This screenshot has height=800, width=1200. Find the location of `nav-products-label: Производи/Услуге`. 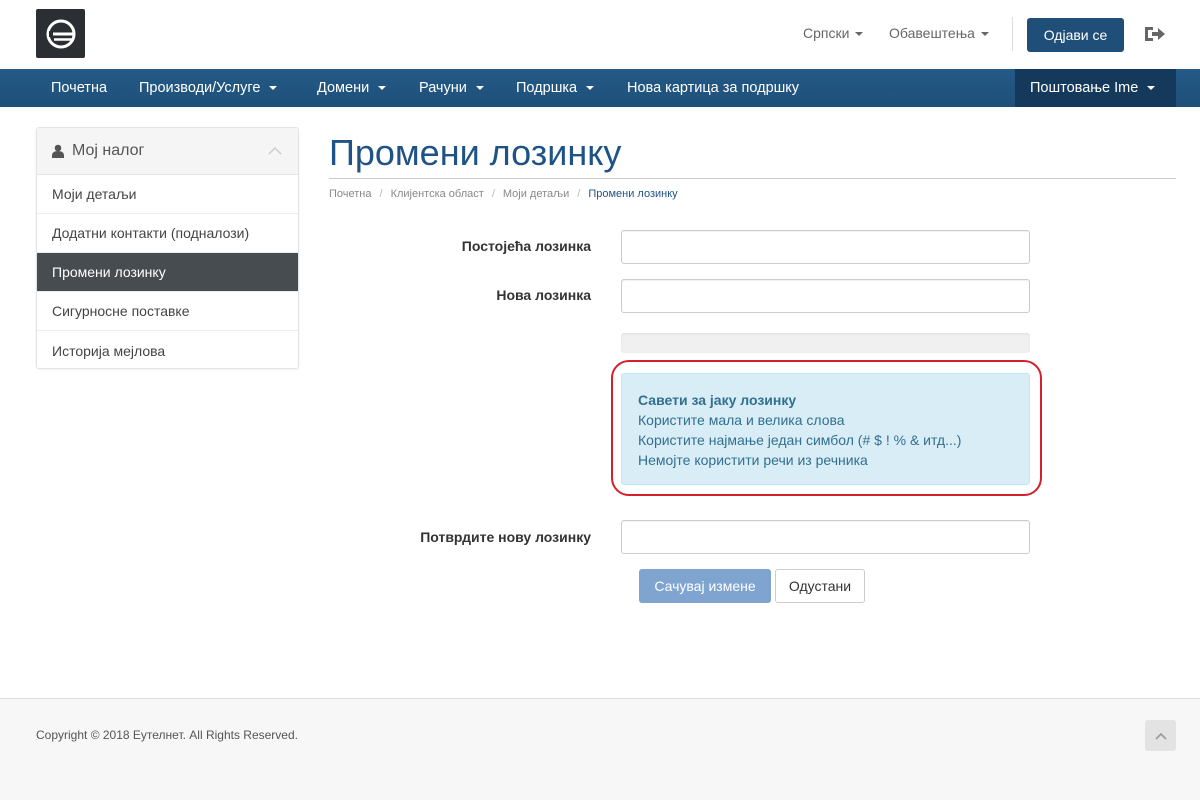

nav-products-label: Производи/Услуге is located at coordinates (200, 88).